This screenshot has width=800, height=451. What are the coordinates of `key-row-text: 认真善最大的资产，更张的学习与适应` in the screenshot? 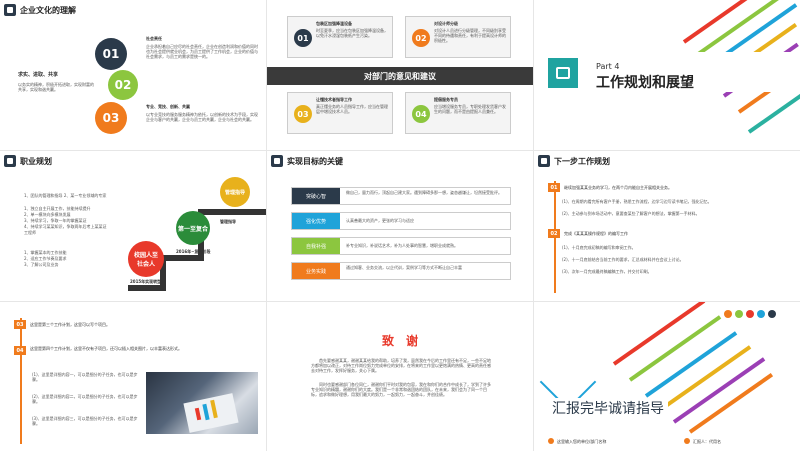 It's located at (380, 220).